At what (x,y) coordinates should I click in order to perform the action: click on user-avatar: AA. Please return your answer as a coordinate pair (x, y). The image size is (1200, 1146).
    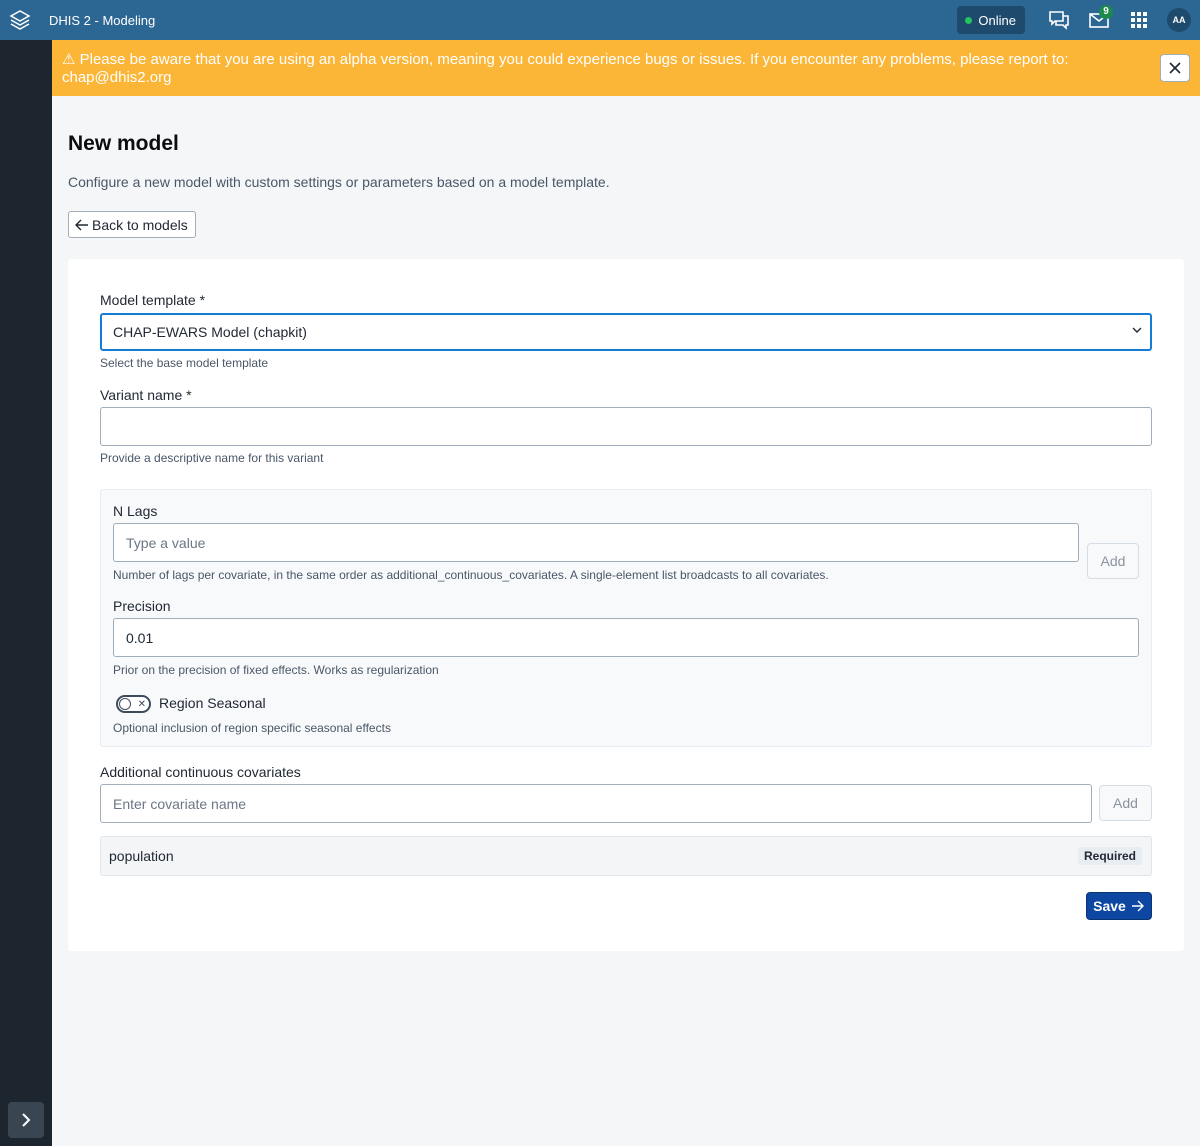
    Looking at the image, I should click on (1179, 20).